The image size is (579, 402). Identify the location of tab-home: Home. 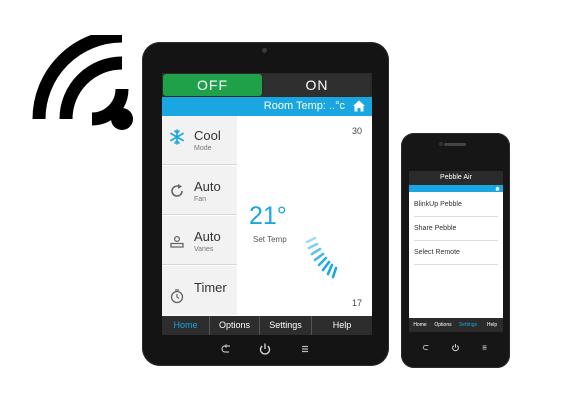
(186, 325).